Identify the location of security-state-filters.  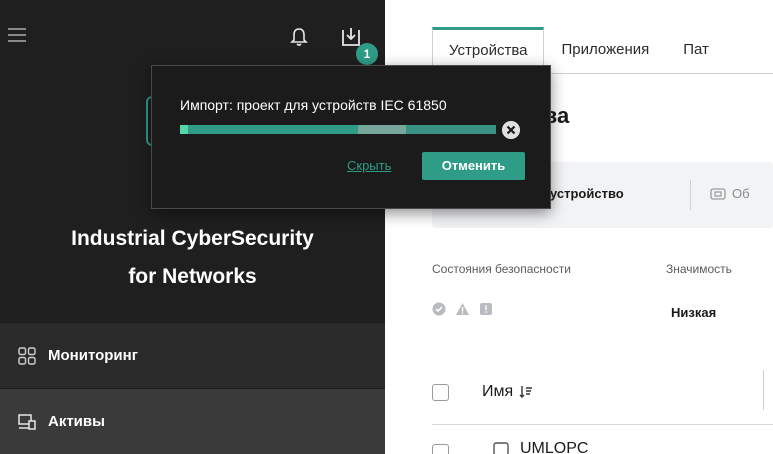
(462, 309).